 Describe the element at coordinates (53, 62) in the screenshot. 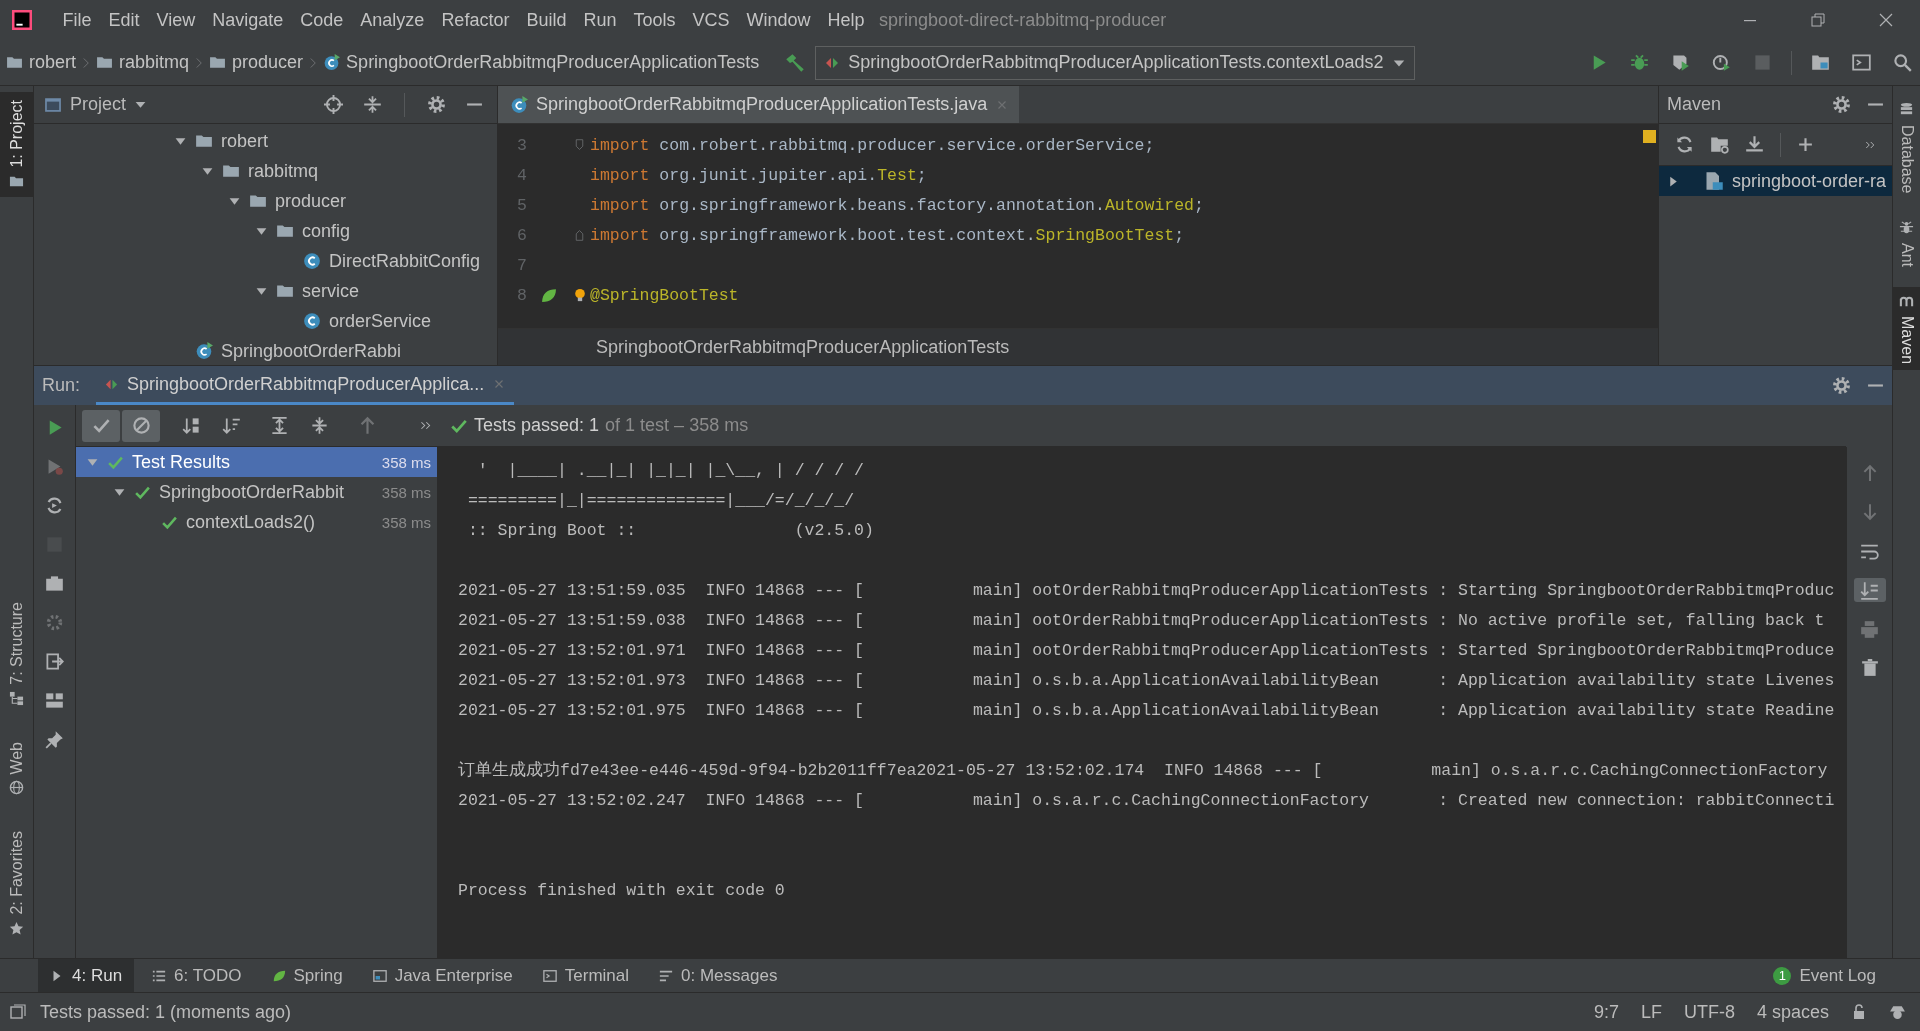

I see `breadcrumb: robert` at that location.